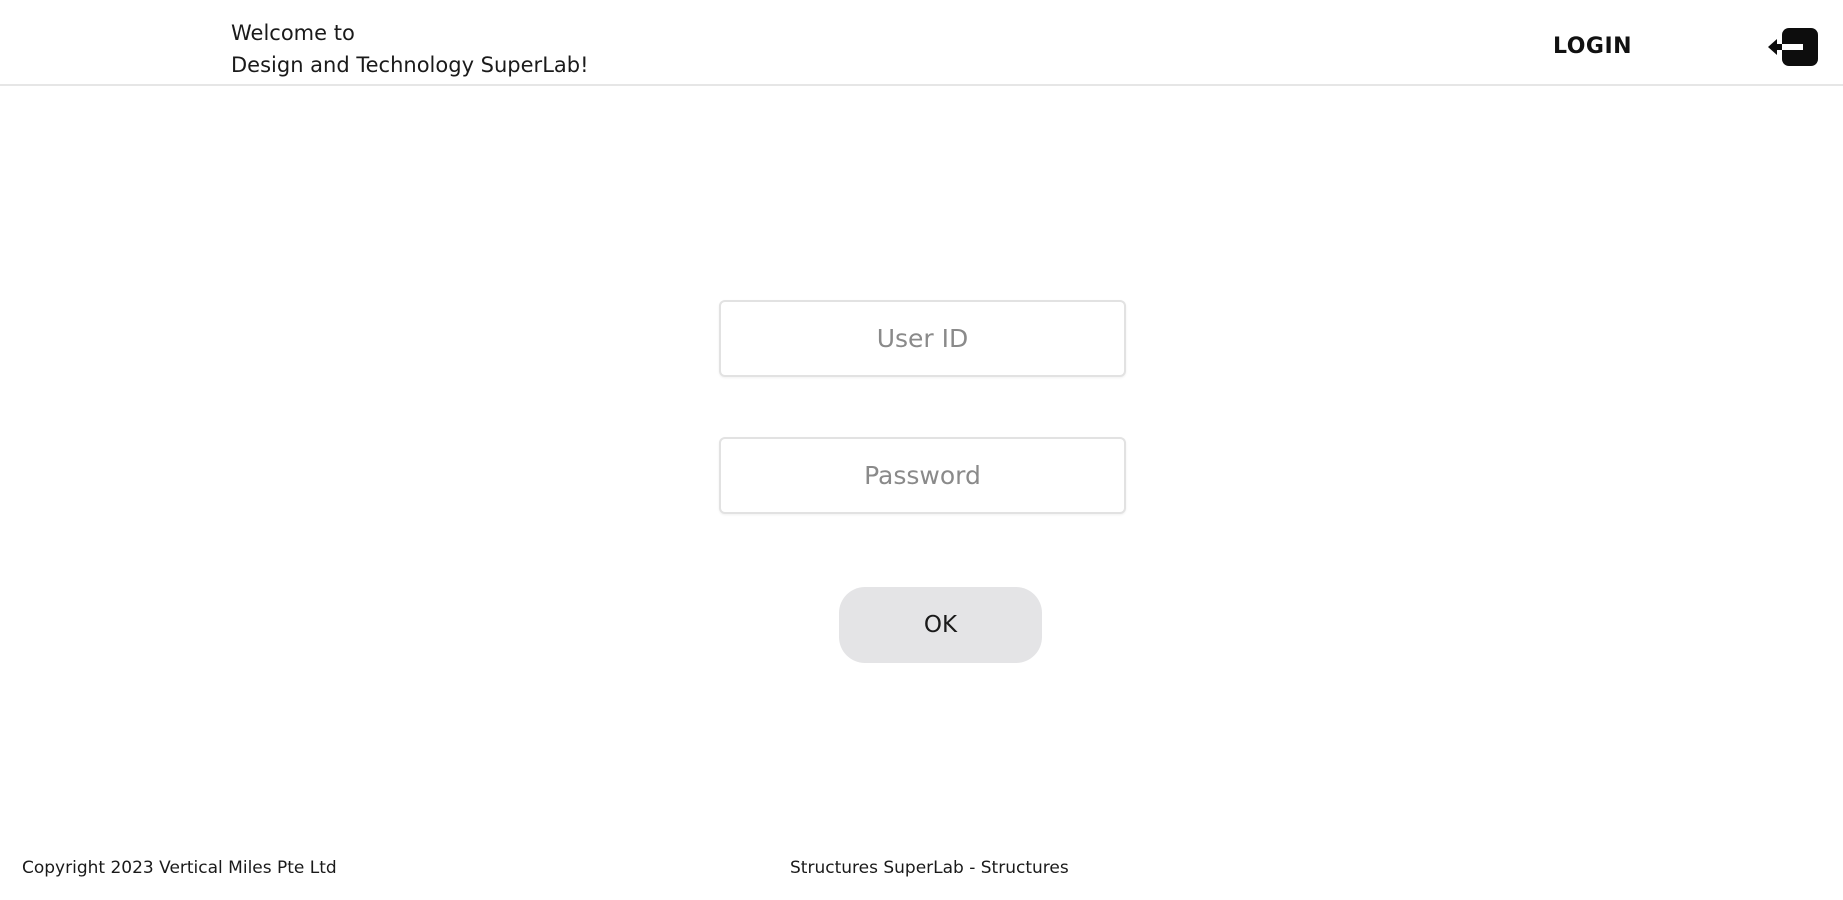 The height and width of the screenshot is (900, 1843). Describe the element at coordinates (929, 868) in the screenshot. I see `app-name-text: Structures SuperLab - Structures` at that location.